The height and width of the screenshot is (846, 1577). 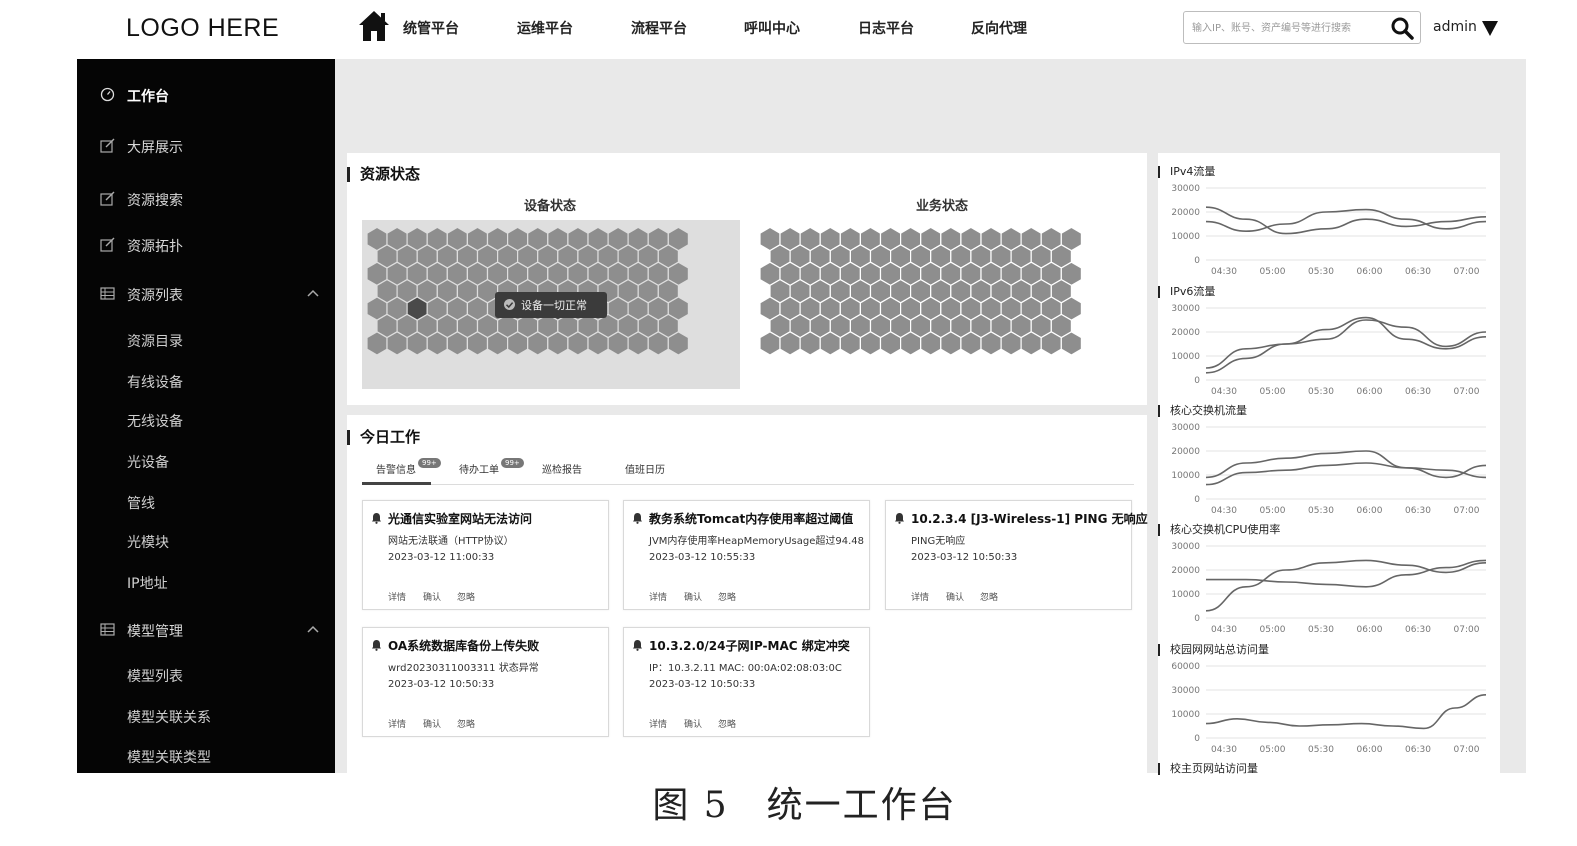 I want to click on sidebar-subitem-ip-address: IP地址, so click(x=147, y=583).